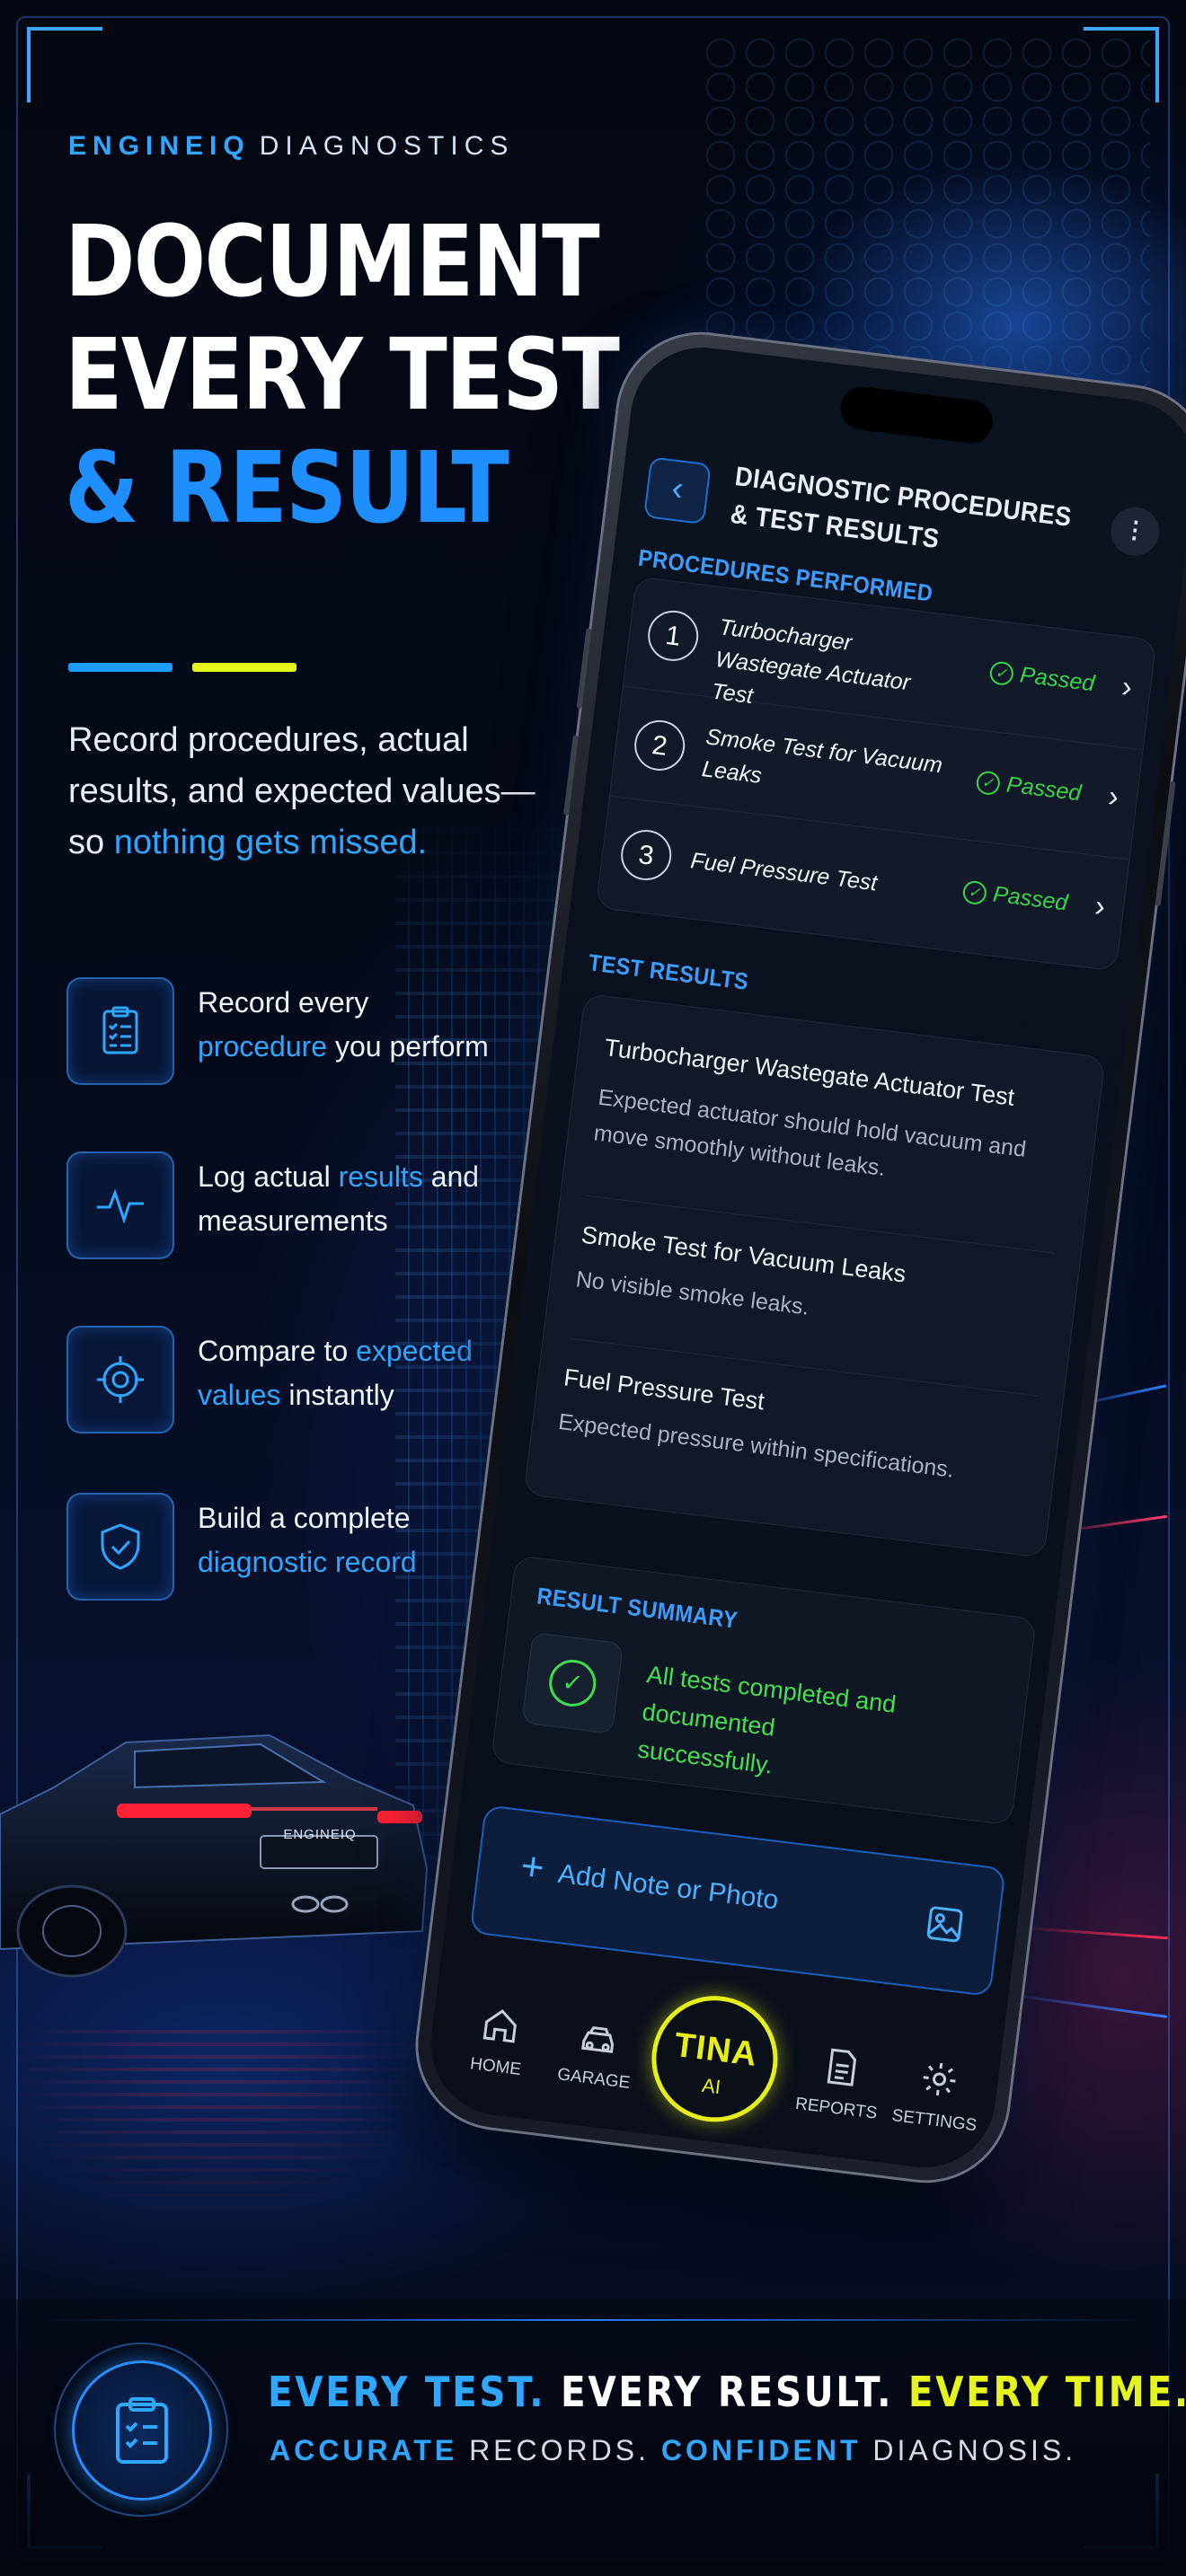 This screenshot has width=1186, height=2576. What do you see at coordinates (969, 2450) in the screenshot?
I see `tagline-sub-4: DIAGNOSIS.` at bounding box center [969, 2450].